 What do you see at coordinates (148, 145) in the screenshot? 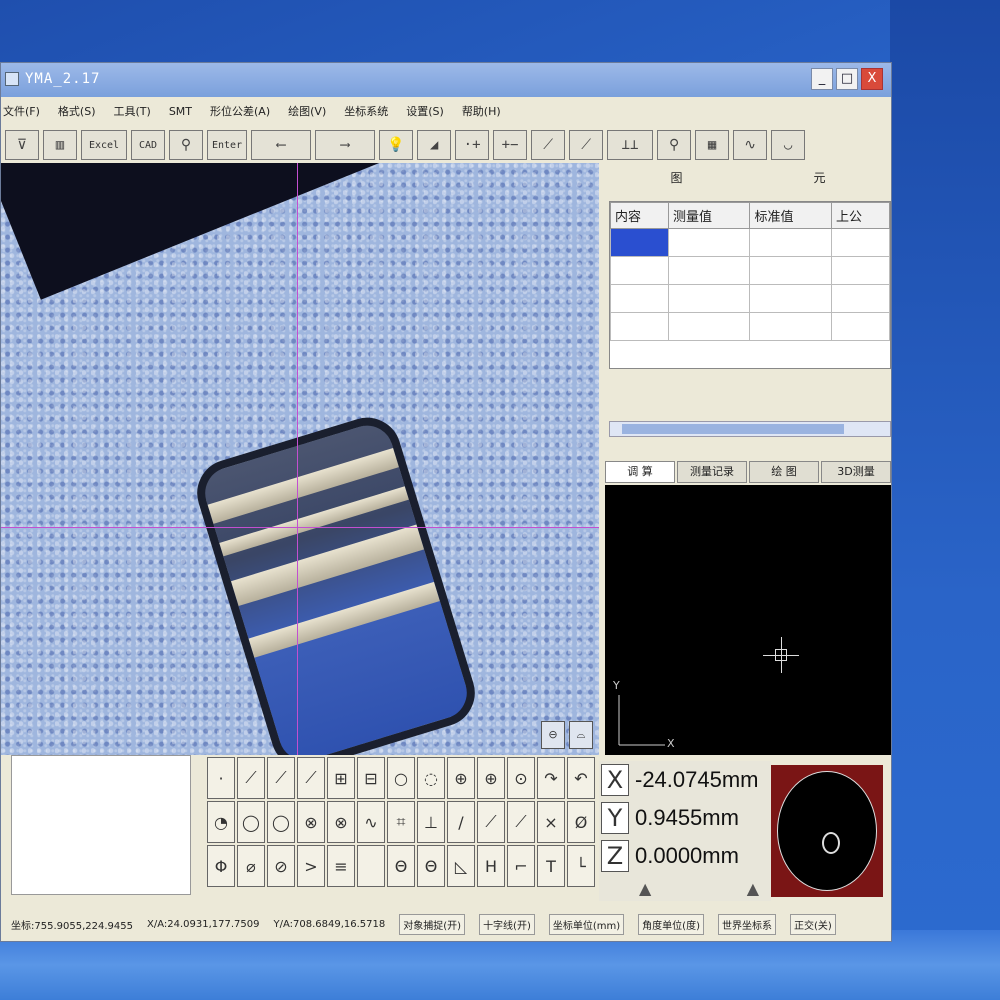
I see `cad-button: CAD` at bounding box center [148, 145].